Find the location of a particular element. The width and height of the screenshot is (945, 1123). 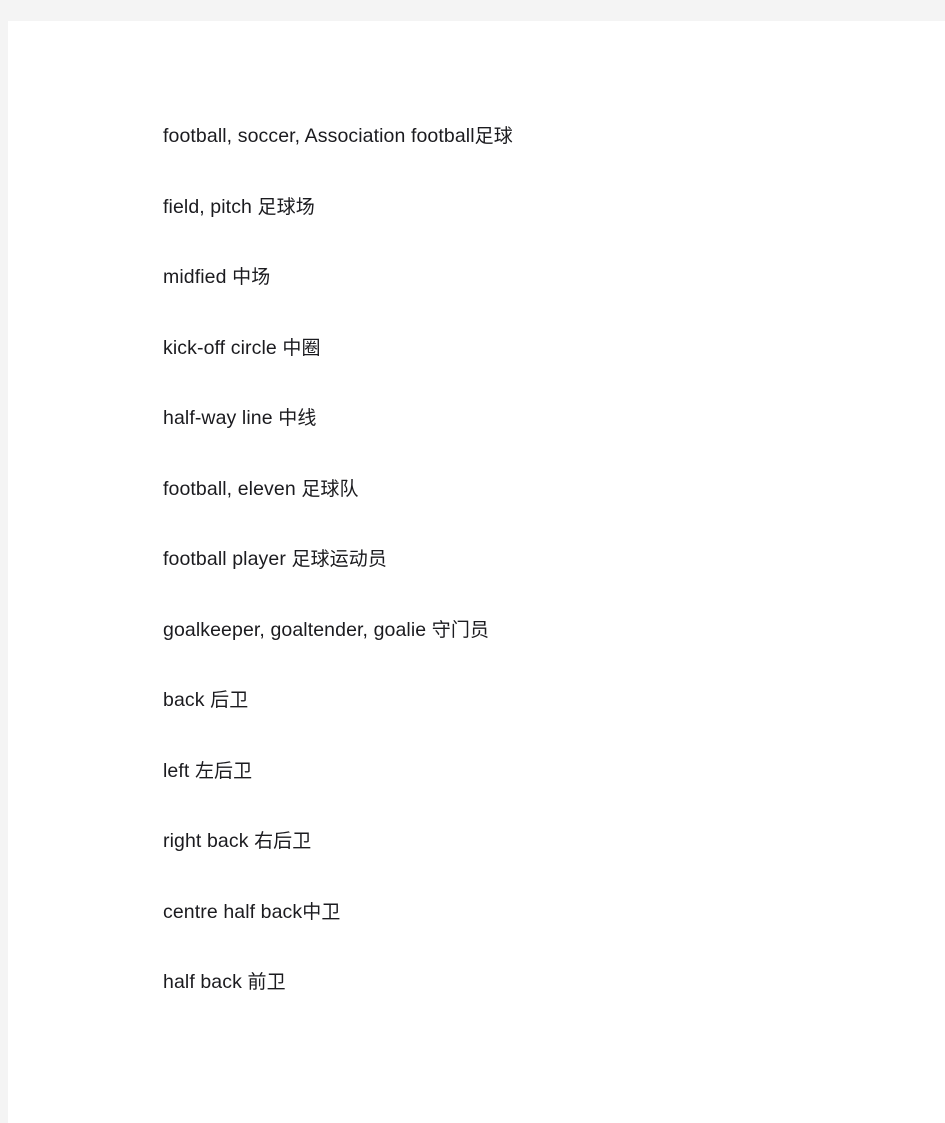

glossary-term-chinese: 足球场 is located at coordinates (286, 206).